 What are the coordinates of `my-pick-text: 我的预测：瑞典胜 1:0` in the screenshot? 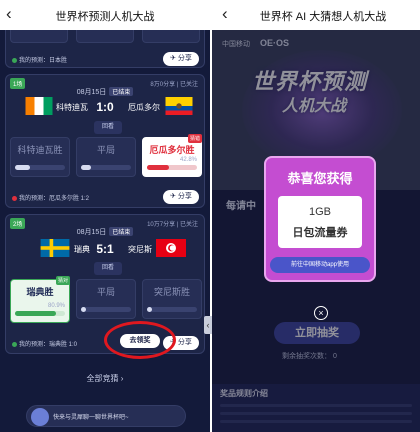 It's located at (48, 345).